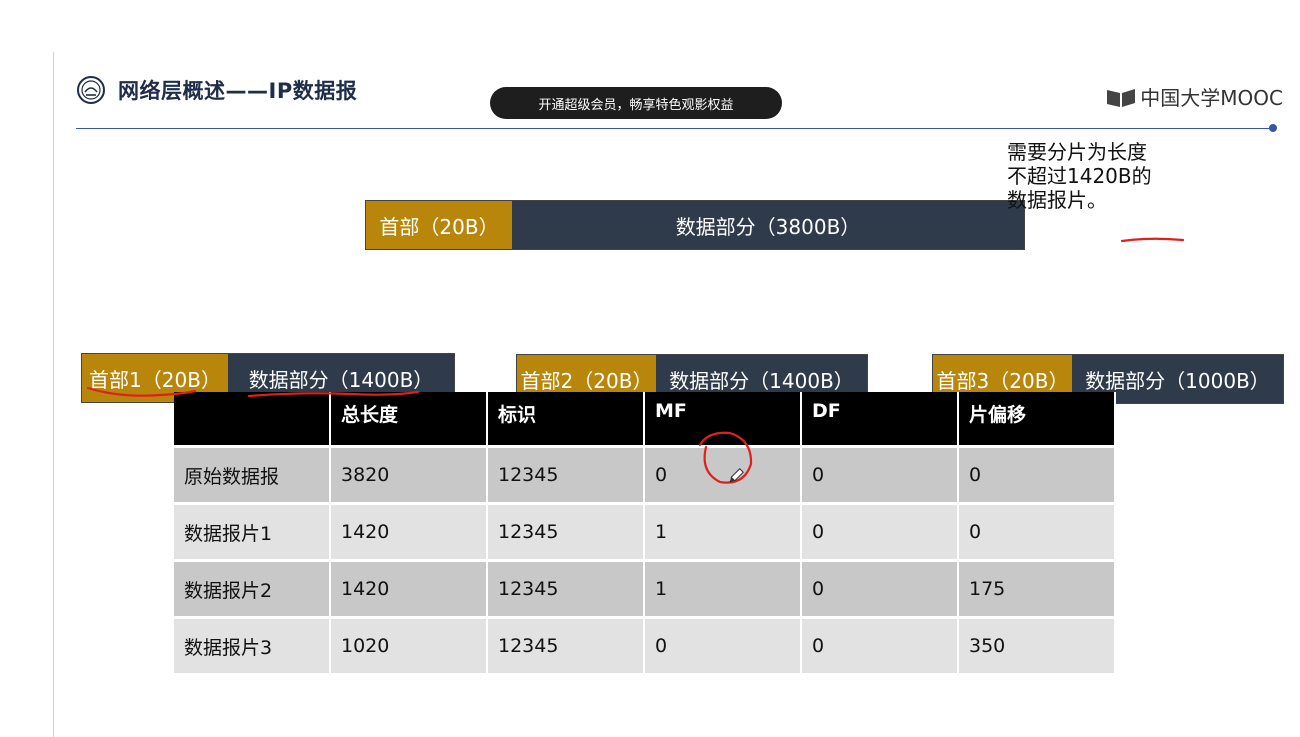 This screenshot has height=737, width=1300. I want to click on slide-header: 网络层概述——IP数据报, so click(216, 90).